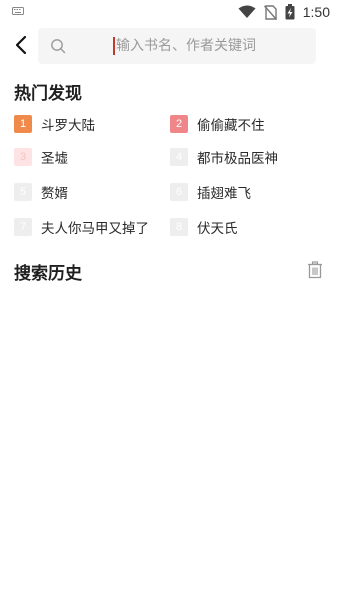  Describe the element at coordinates (95, 229) in the screenshot. I see `hot-item-label: 夫人你马甲又掉了` at that location.